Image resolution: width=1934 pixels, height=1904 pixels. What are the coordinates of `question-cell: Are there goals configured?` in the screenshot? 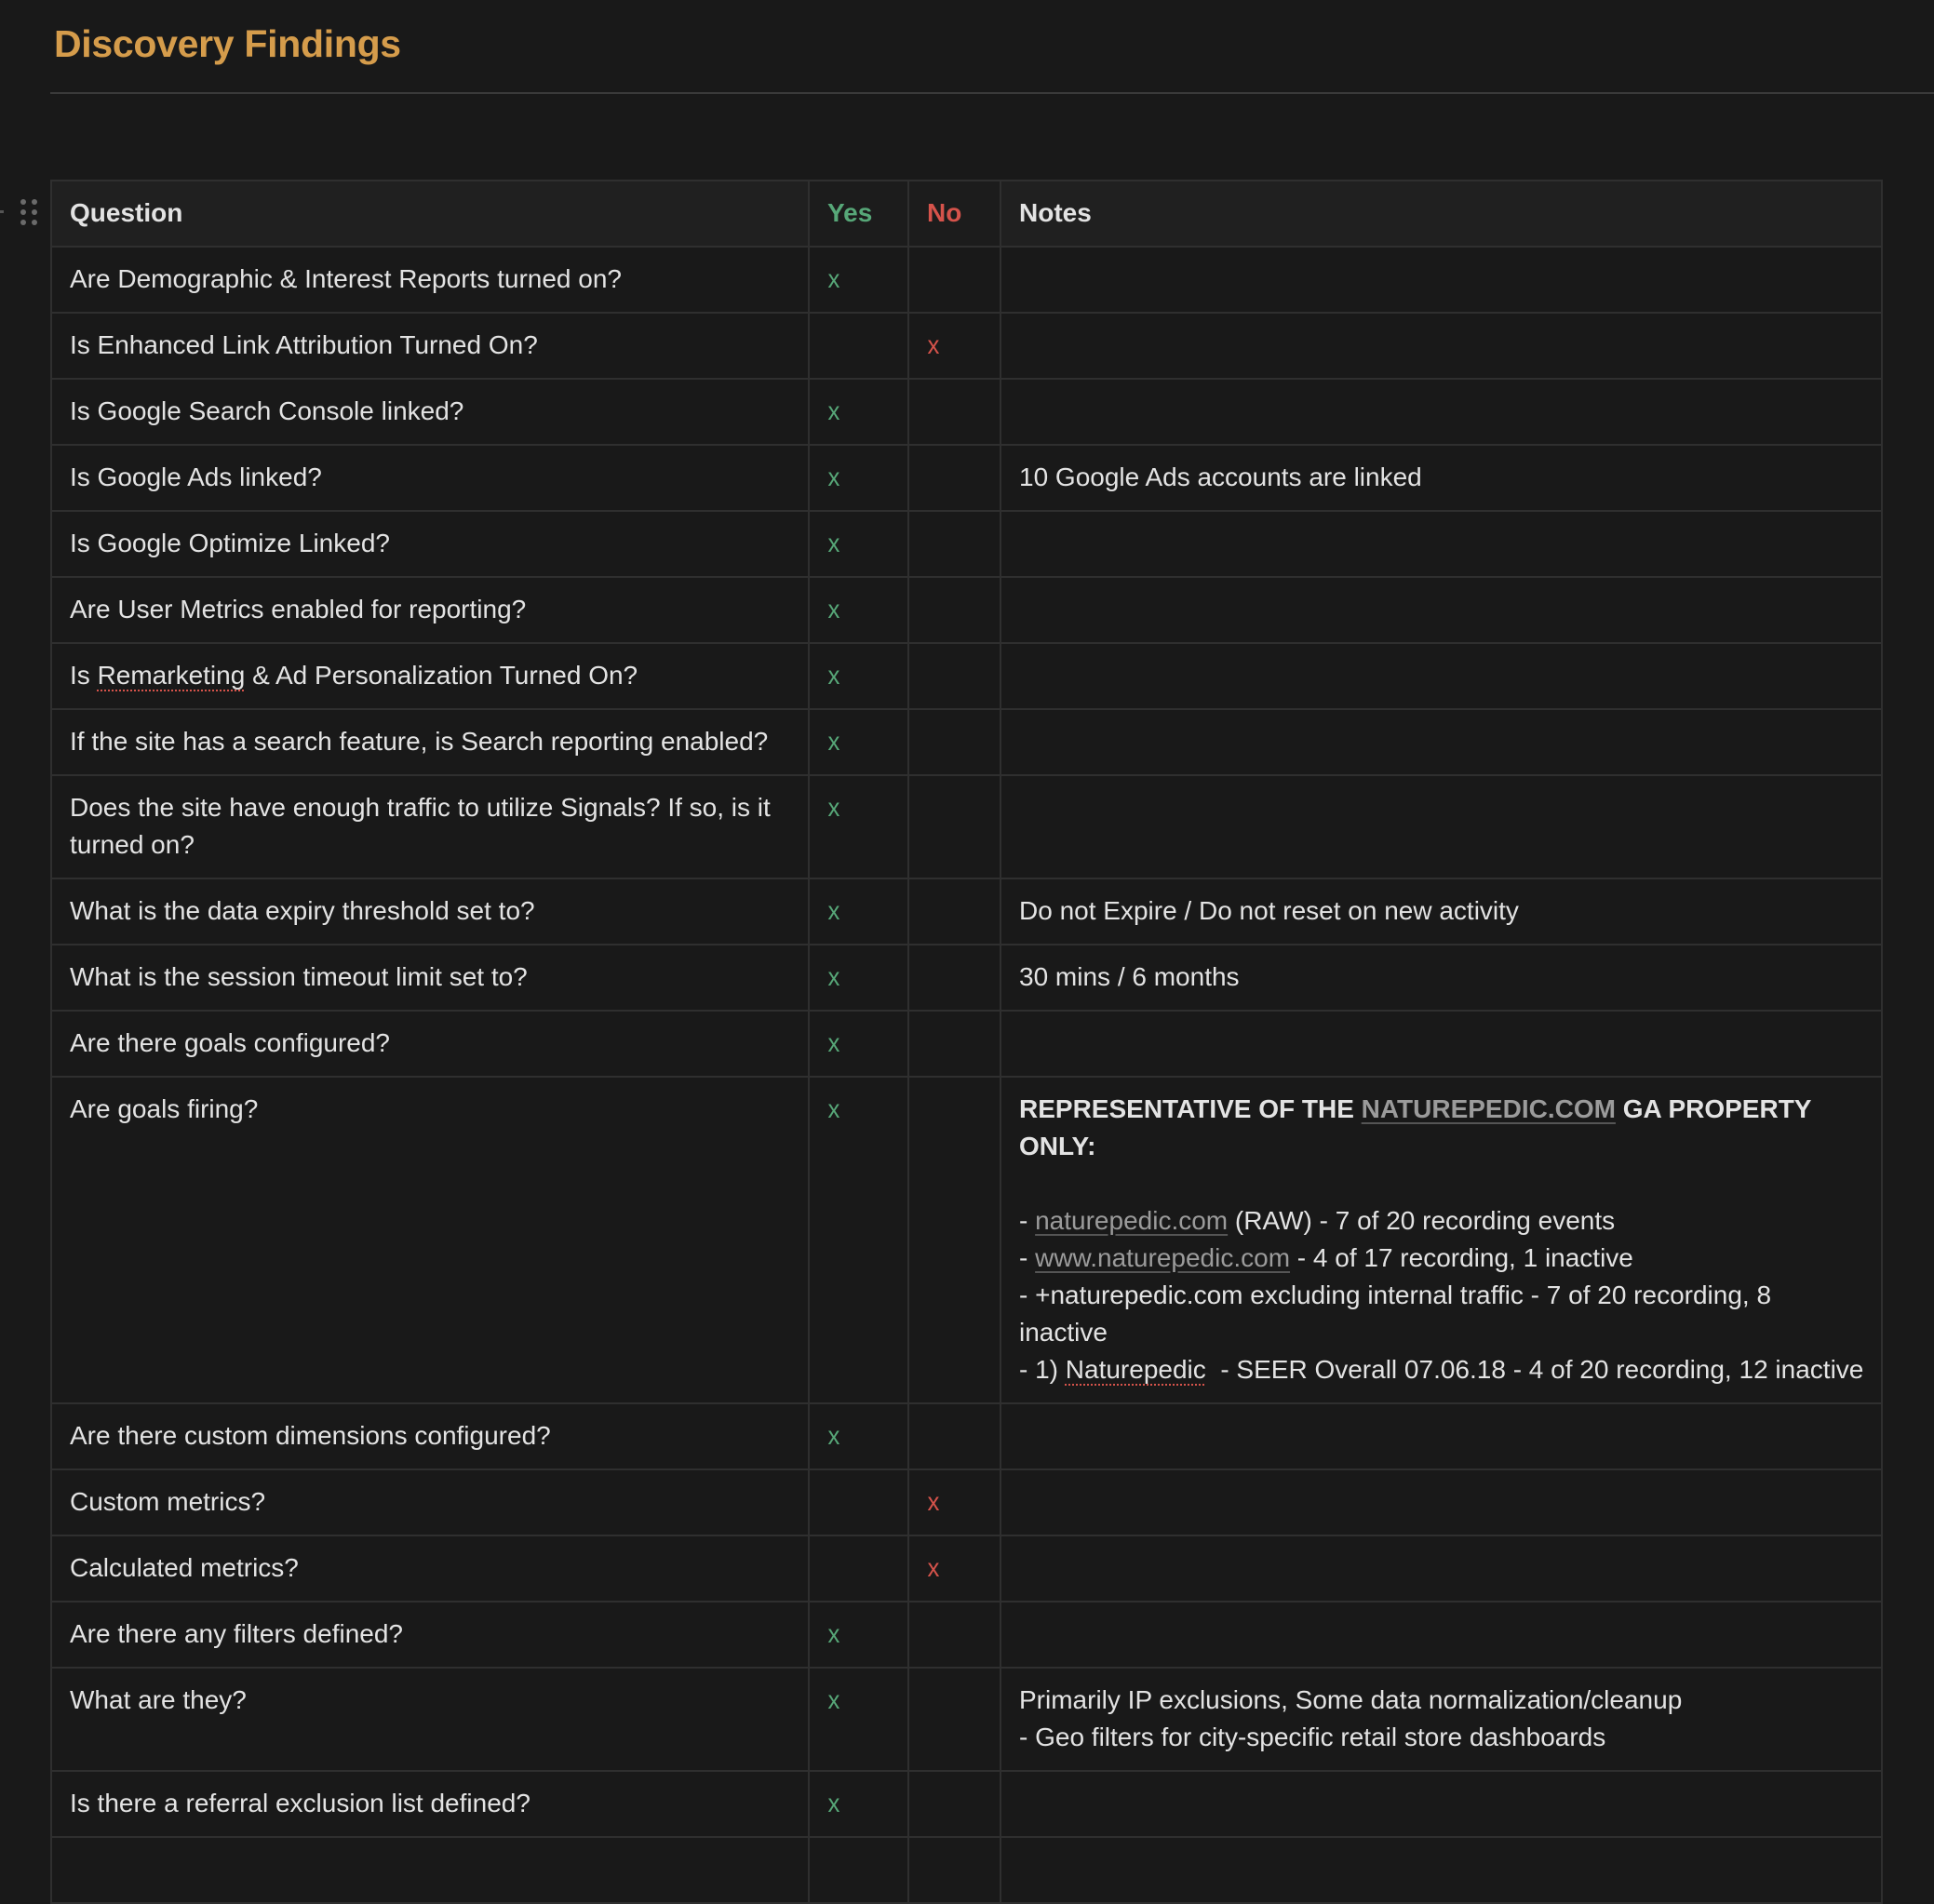 It's located at (430, 1044).